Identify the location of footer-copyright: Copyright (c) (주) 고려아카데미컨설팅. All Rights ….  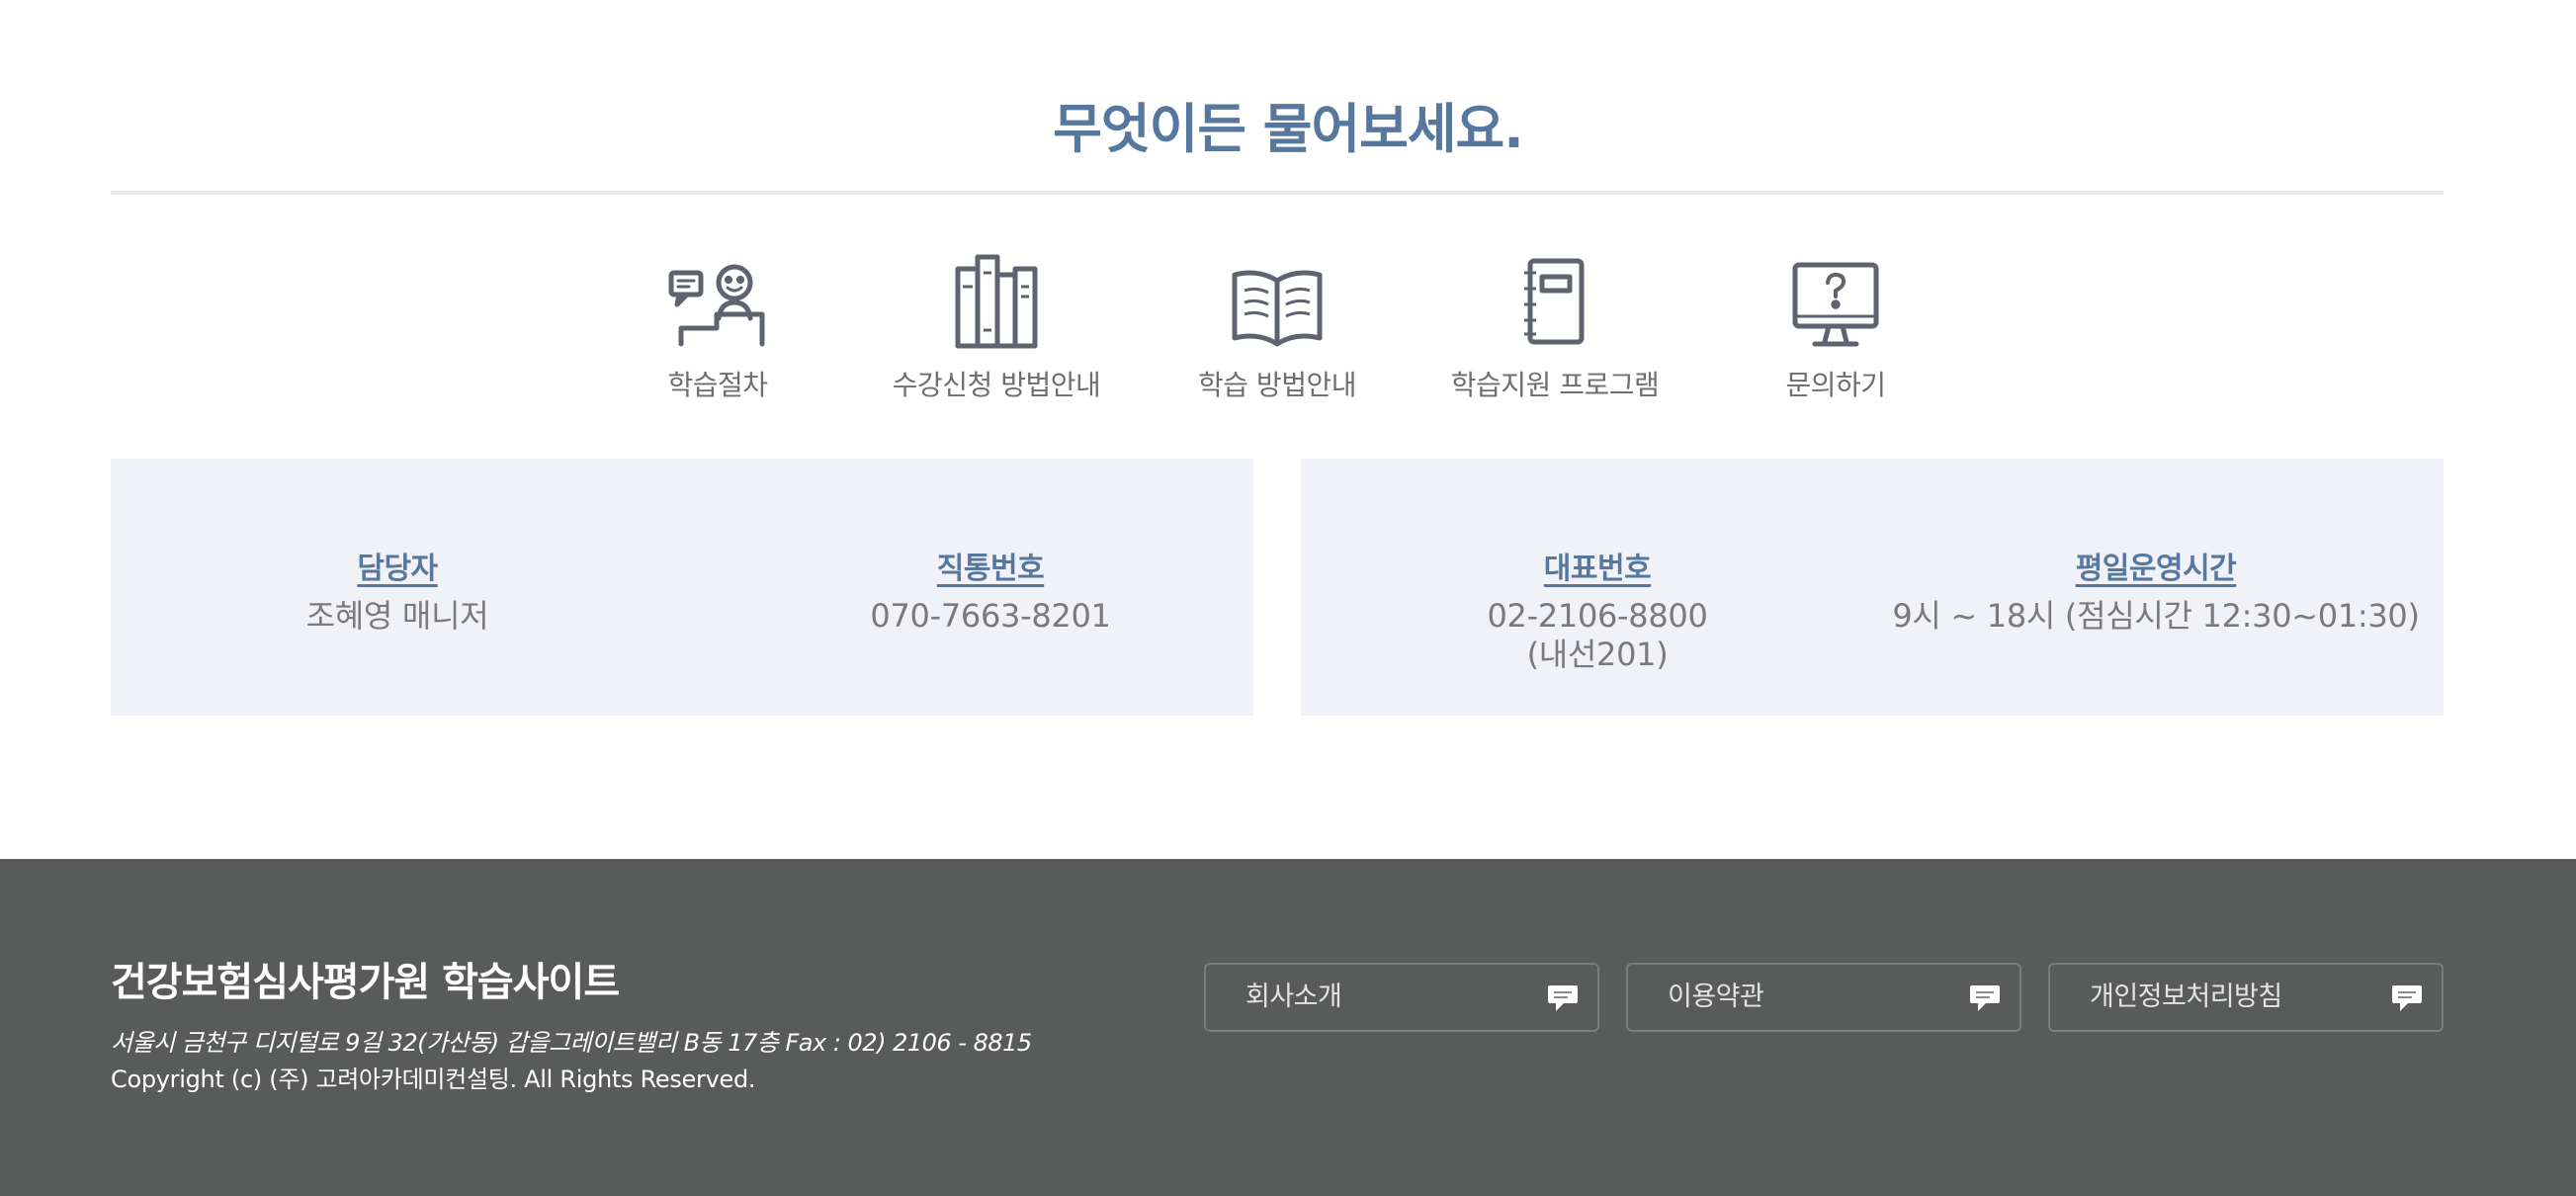
(433, 1080).